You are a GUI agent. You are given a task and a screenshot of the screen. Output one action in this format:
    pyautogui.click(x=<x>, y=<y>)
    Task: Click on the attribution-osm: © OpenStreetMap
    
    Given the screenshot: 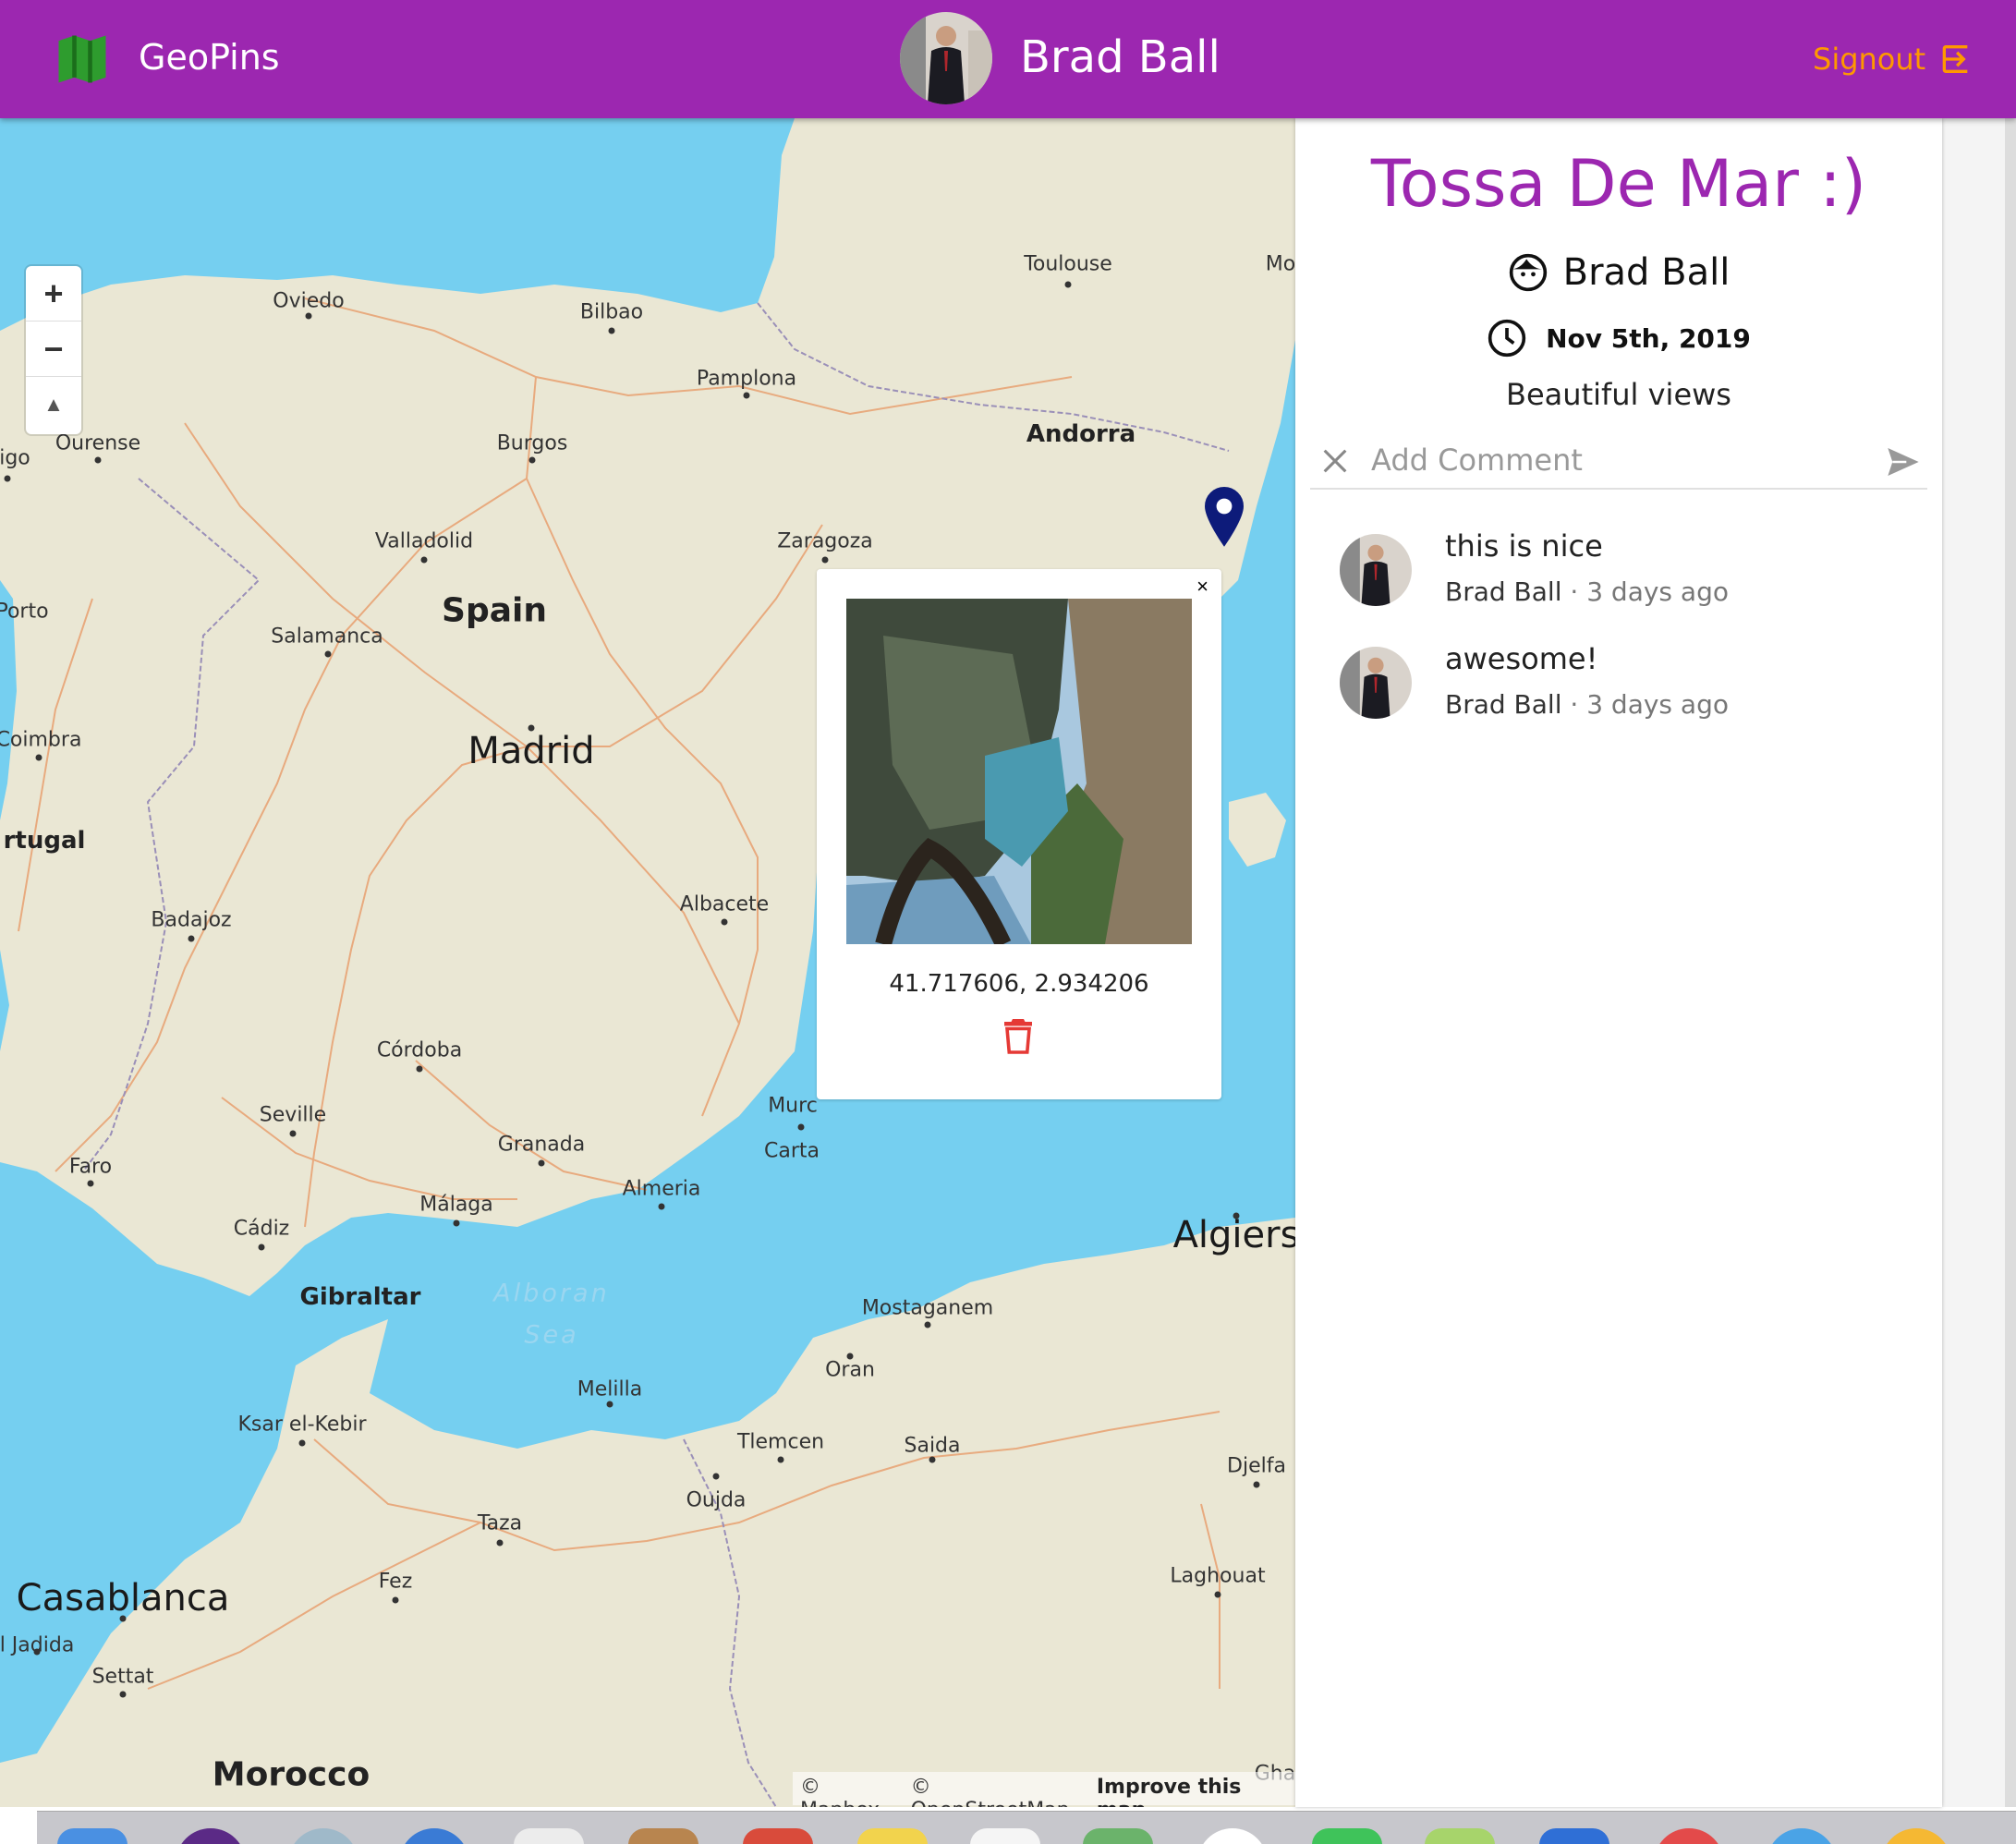 What is the action you would take?
    pyautogui.click(x=999, y=1792)
    